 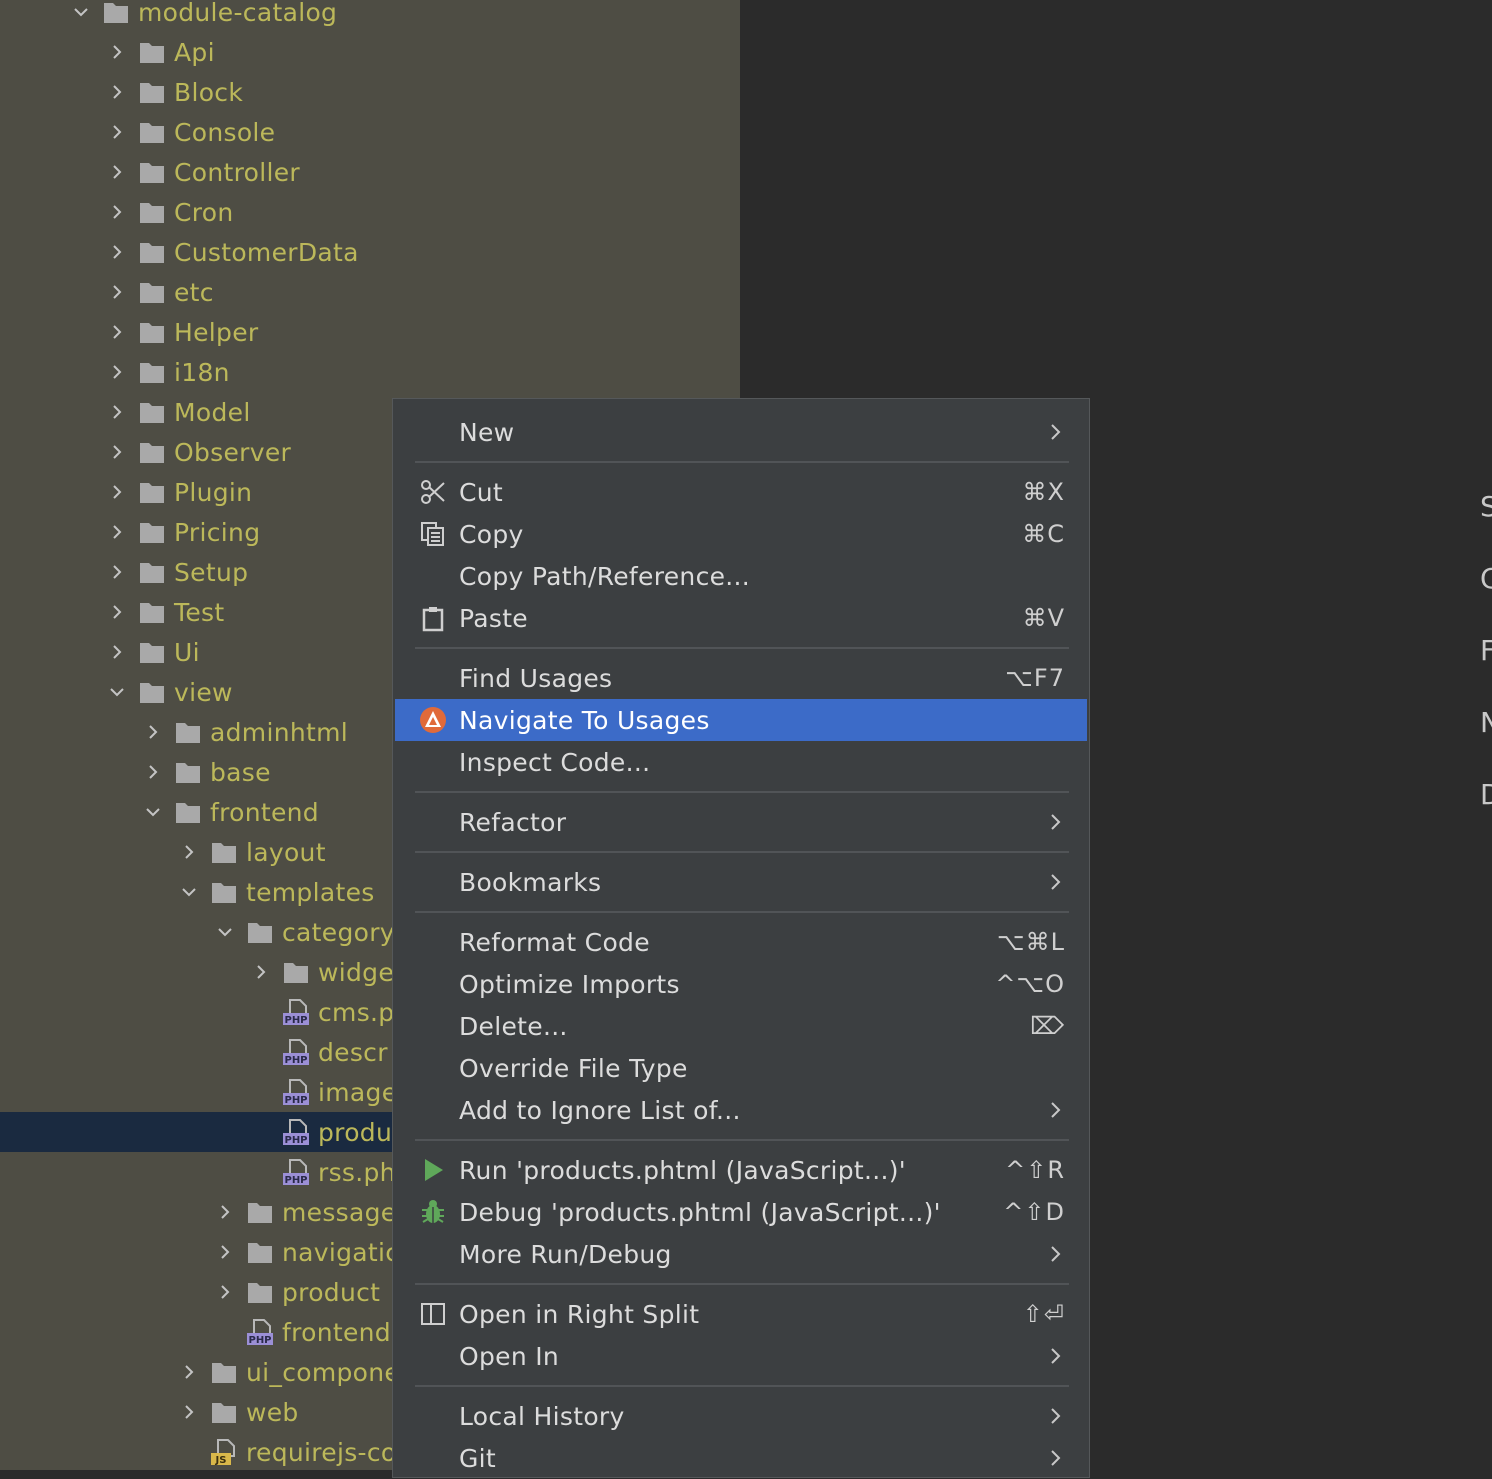 What do you see at coordinates (741, 882) in the screenshot?
I see `menu-item: Bookmarks` at bounding box center [741, 882].